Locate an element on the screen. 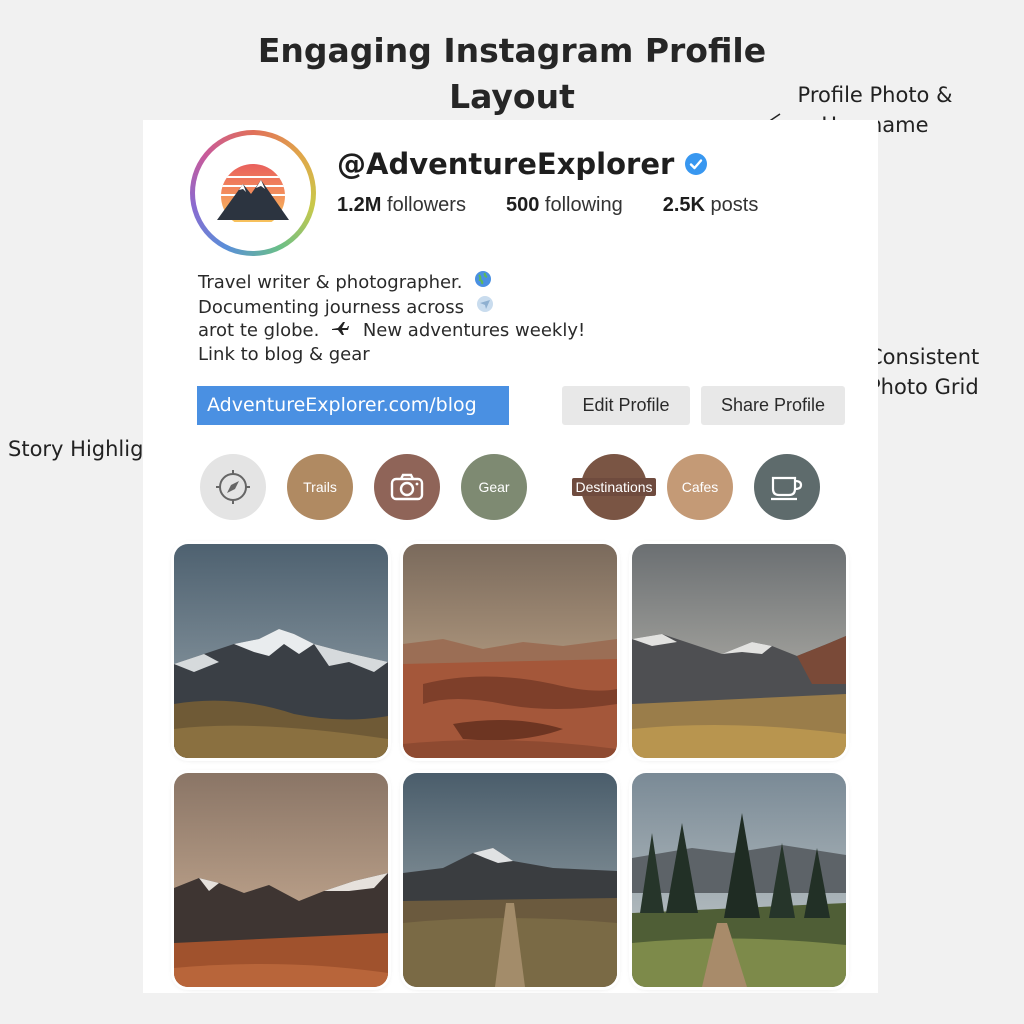 This screenshot has height=1024, width=1024. followers-count: 1.2M is located at coordinates (359, 205).